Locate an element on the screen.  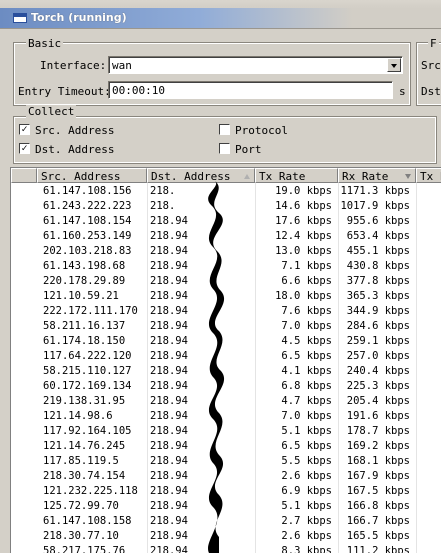
cell-src-address: 218.30.74.154 is located at coordinates (84, 476).